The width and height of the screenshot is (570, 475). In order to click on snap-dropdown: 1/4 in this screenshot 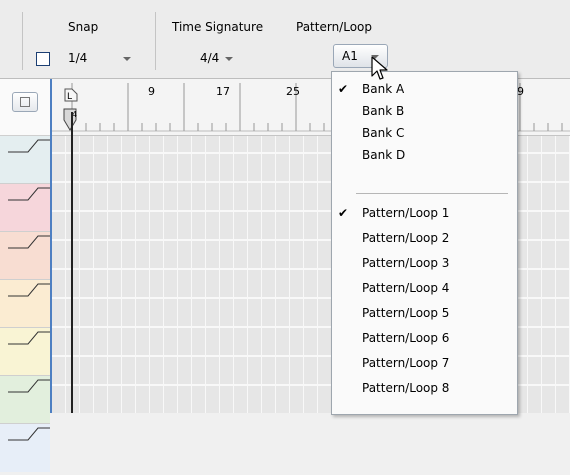, I will do `click(98, 59)`.